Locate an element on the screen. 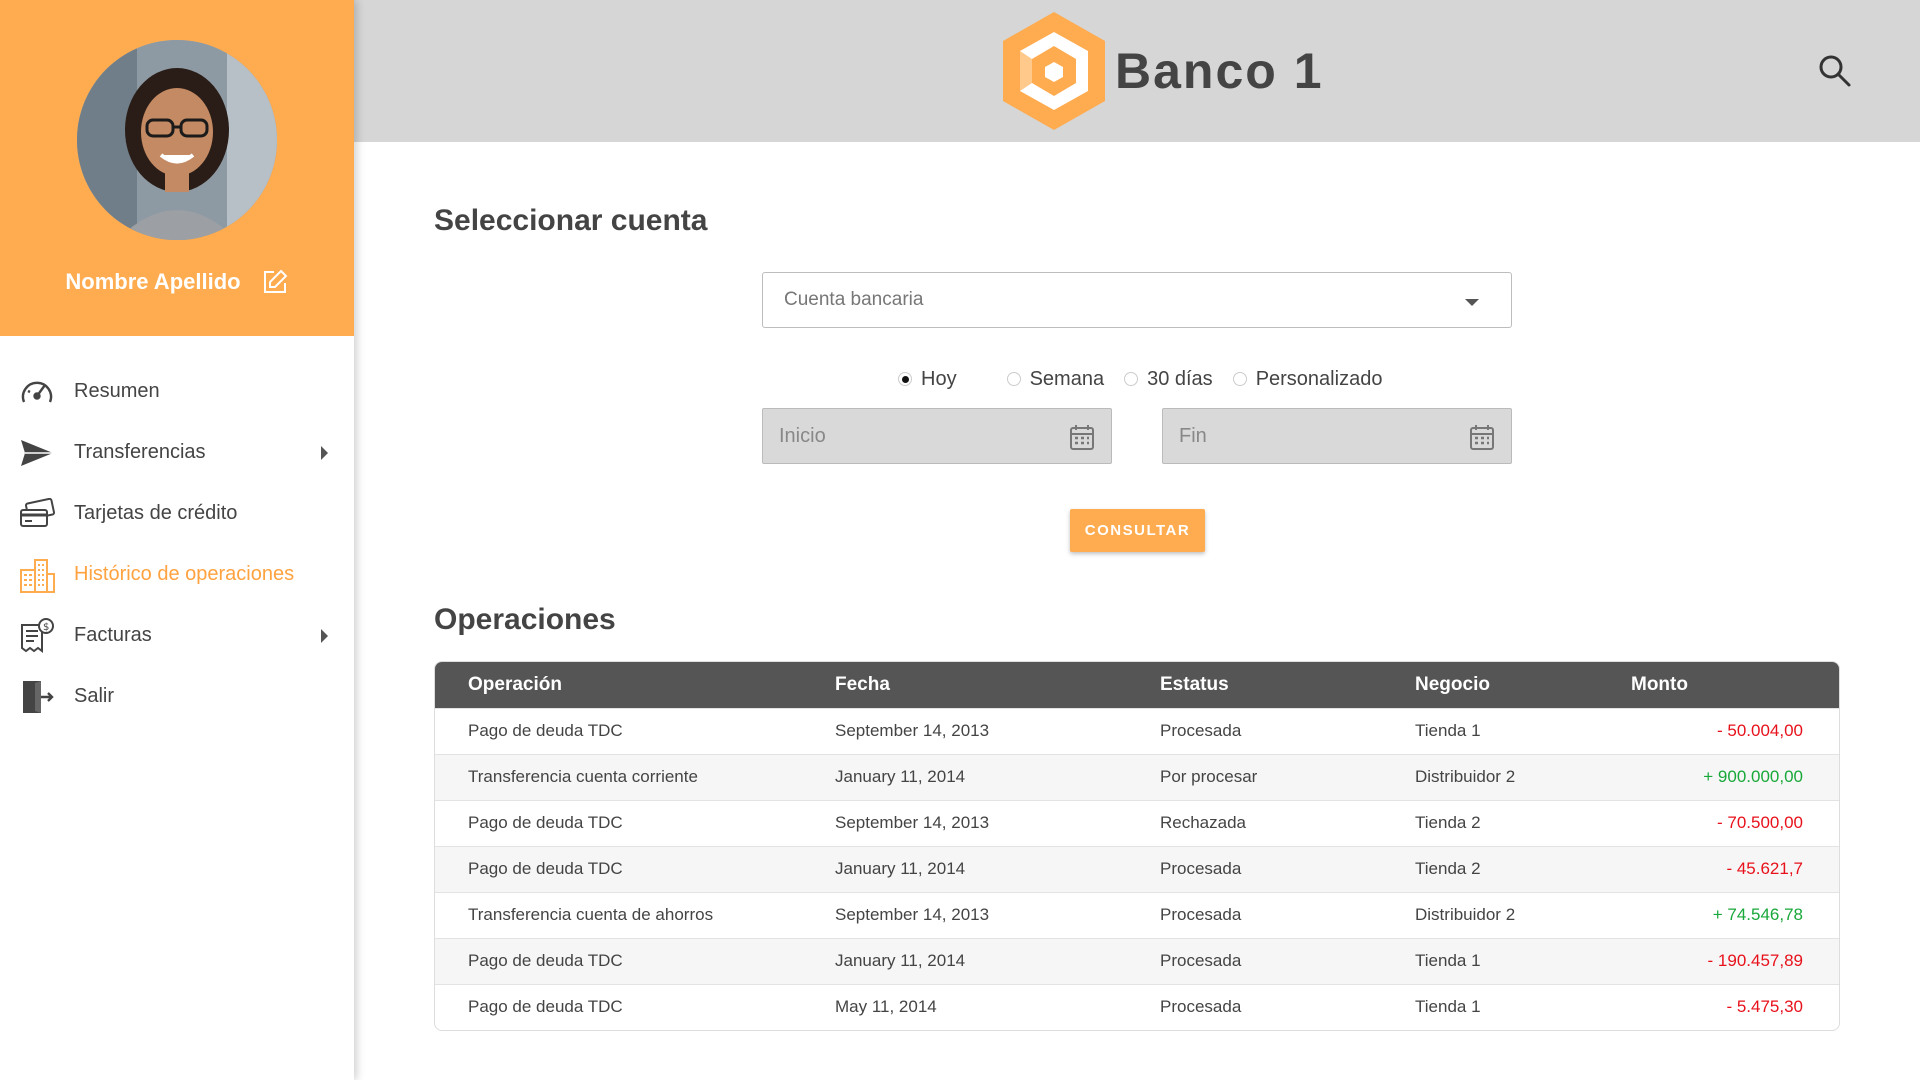  invoice-icon: $ is located at coordinates (37, 636).